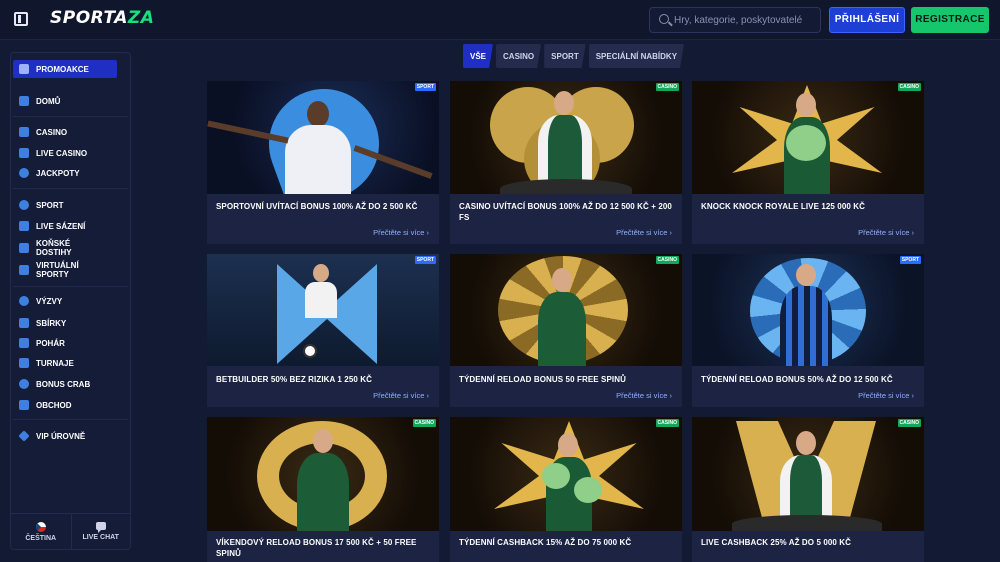 Image resolution: width=1000 pixels, height=562 pixels. What do you see at coordinates (565, 56) in the screenshot?
I see `tab-sport: SPORT` at bounding box center [565, 56].